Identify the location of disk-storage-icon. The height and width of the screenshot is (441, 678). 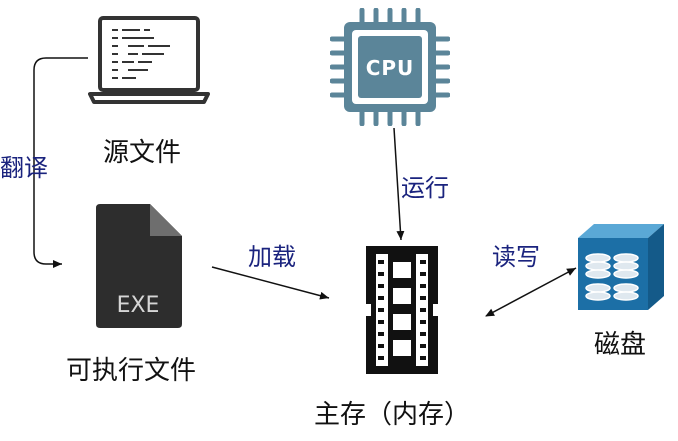
(621, 267).